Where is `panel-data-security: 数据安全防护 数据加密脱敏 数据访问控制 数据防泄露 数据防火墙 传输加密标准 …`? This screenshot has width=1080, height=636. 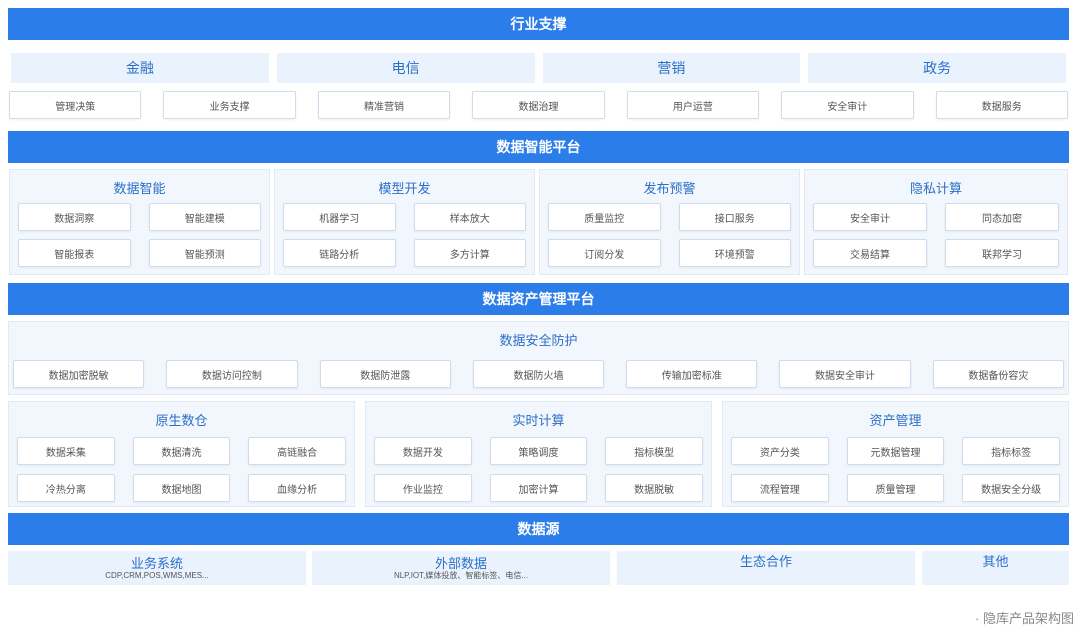 panel-data-security: 数据安全防护 数据加密脱敏 数据访问控制 数据防泄露 数据防火墙 传输加密标准 … is located at coordinates (538, 358).